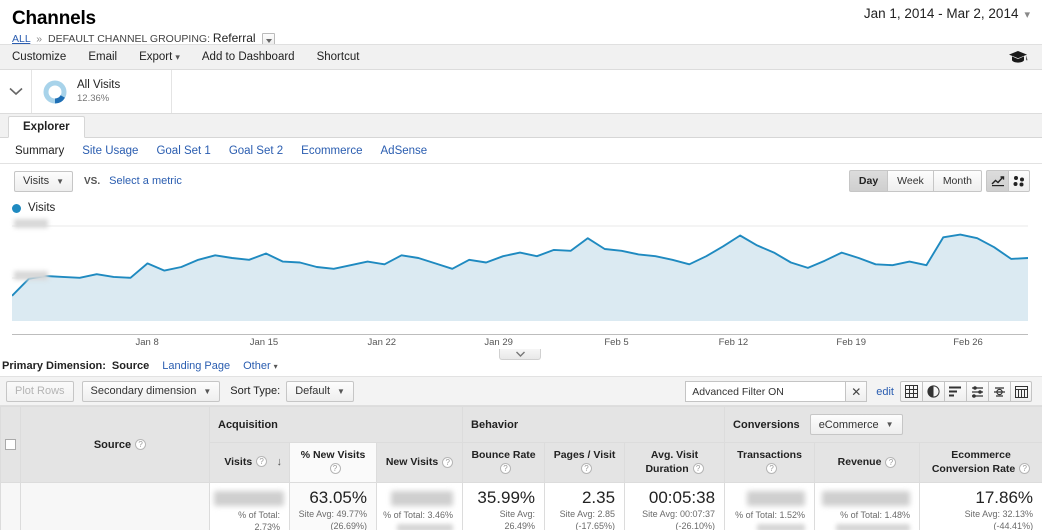 Image resolution: width=1042 pixels, height=530 pixels. What do you see at coordinates (933, 391) in the screenshot?
I see `percentage-view-icon` at bounding box center [933, 391].